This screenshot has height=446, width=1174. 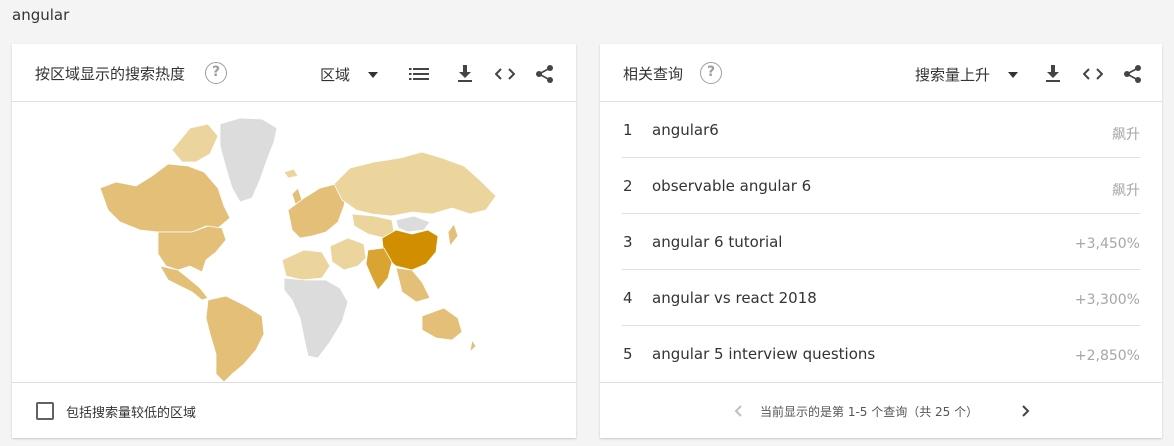 I want to click on map-region-iceland, so click(x=291, y=173).